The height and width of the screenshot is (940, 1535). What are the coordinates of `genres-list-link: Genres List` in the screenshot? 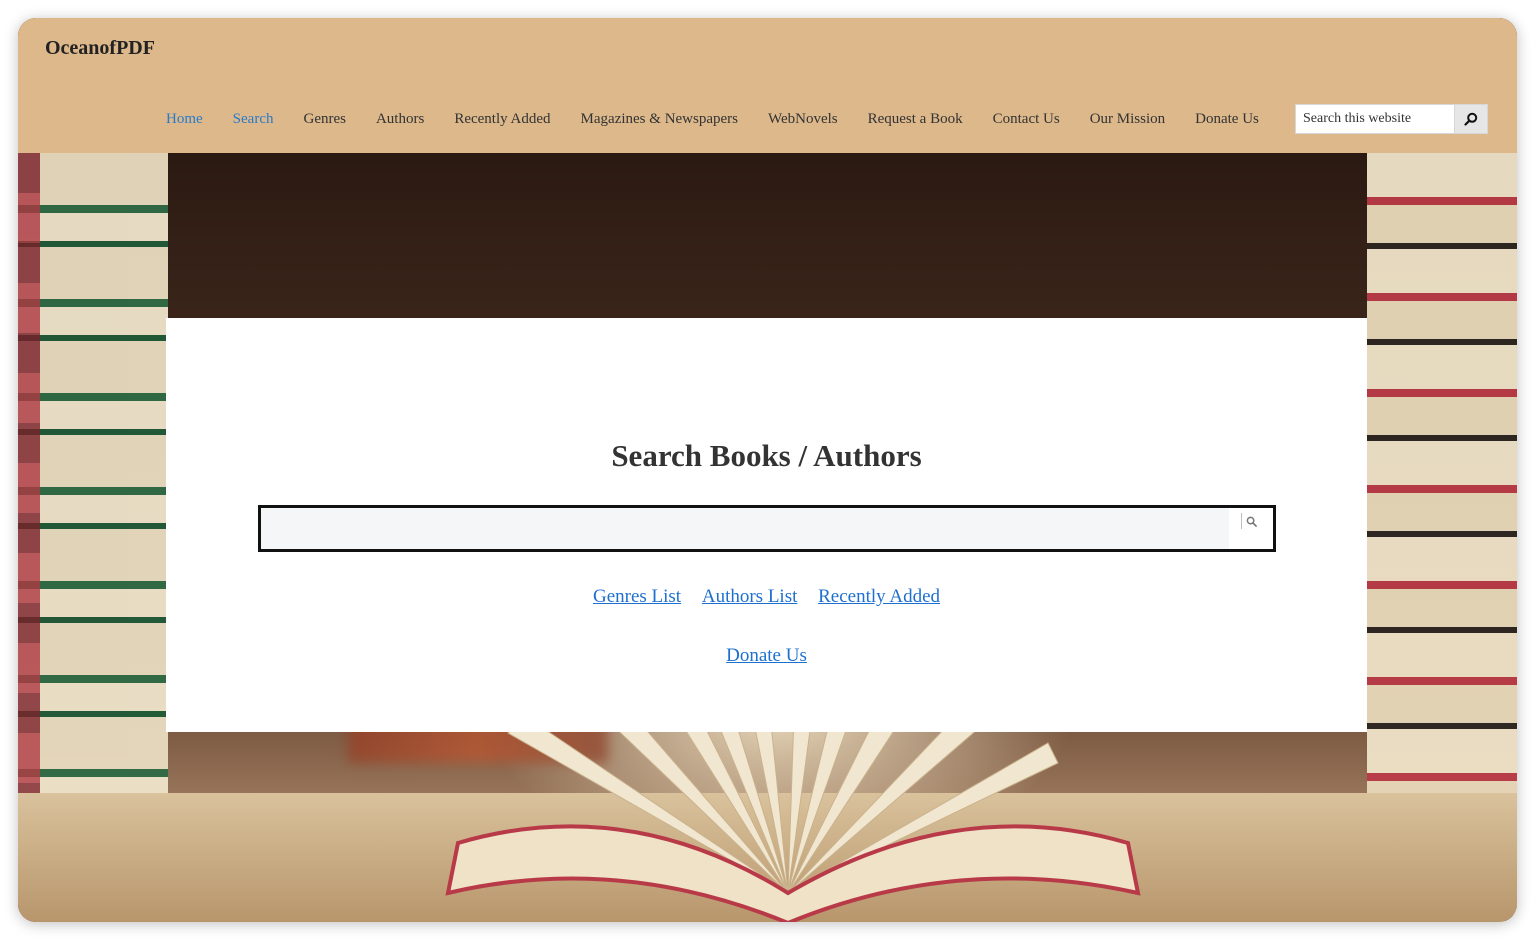 It's located at (637, 596).